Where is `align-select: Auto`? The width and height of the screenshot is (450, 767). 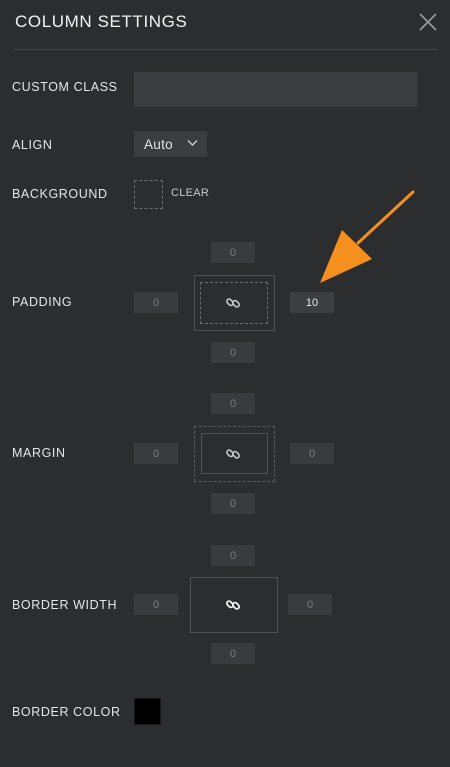
align-select: Auto is located at coordinates (170, 144).